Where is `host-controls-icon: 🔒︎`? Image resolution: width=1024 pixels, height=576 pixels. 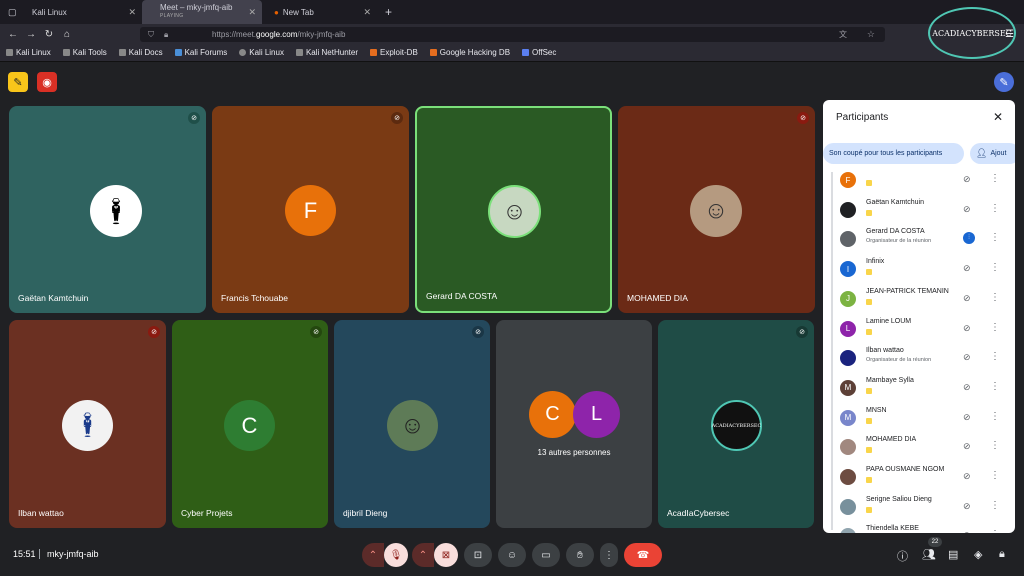 host-controls-icon: 🔒︎ is located at coordinates (1002, 554).